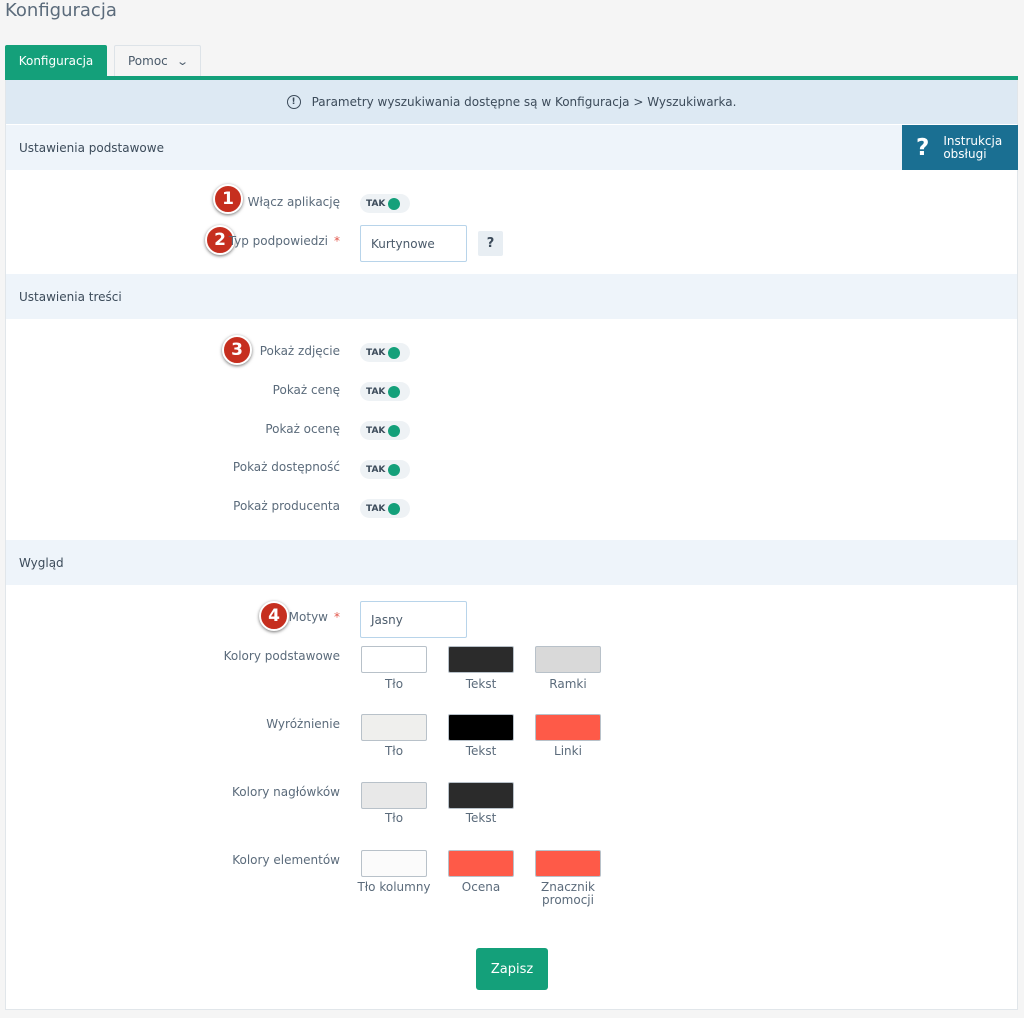  Describe the element at coordinates (286, 506) in the screenshot. I see `show-producer-label: Pokaż producenta` at that location.